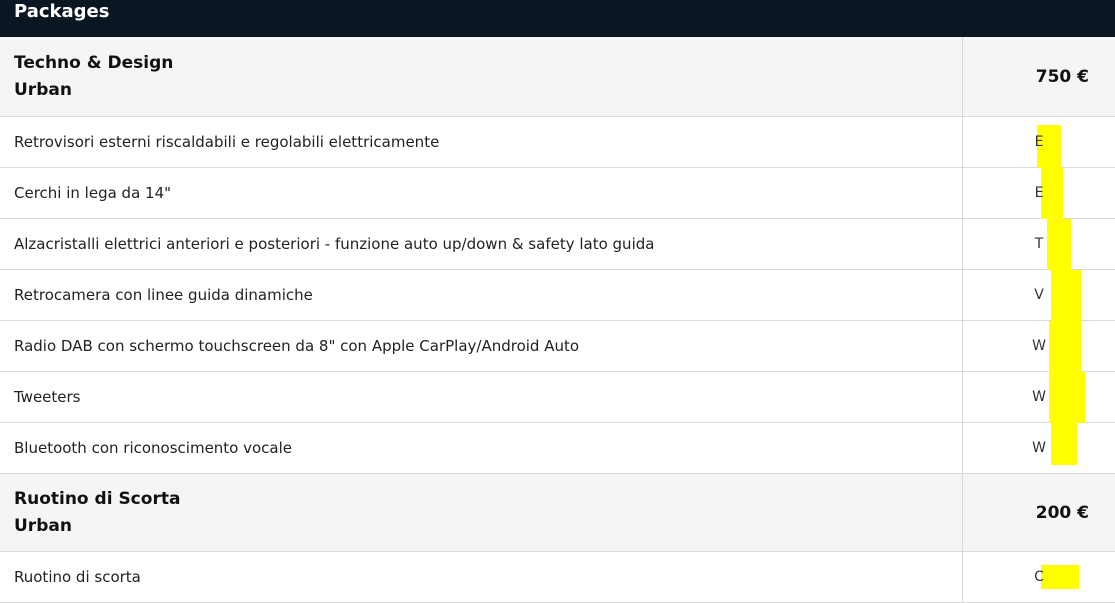  What do you see at coordinates (1062, 76) in the screenshot?
I see `package-price: 750 €` at bounding box center [1062, 76].